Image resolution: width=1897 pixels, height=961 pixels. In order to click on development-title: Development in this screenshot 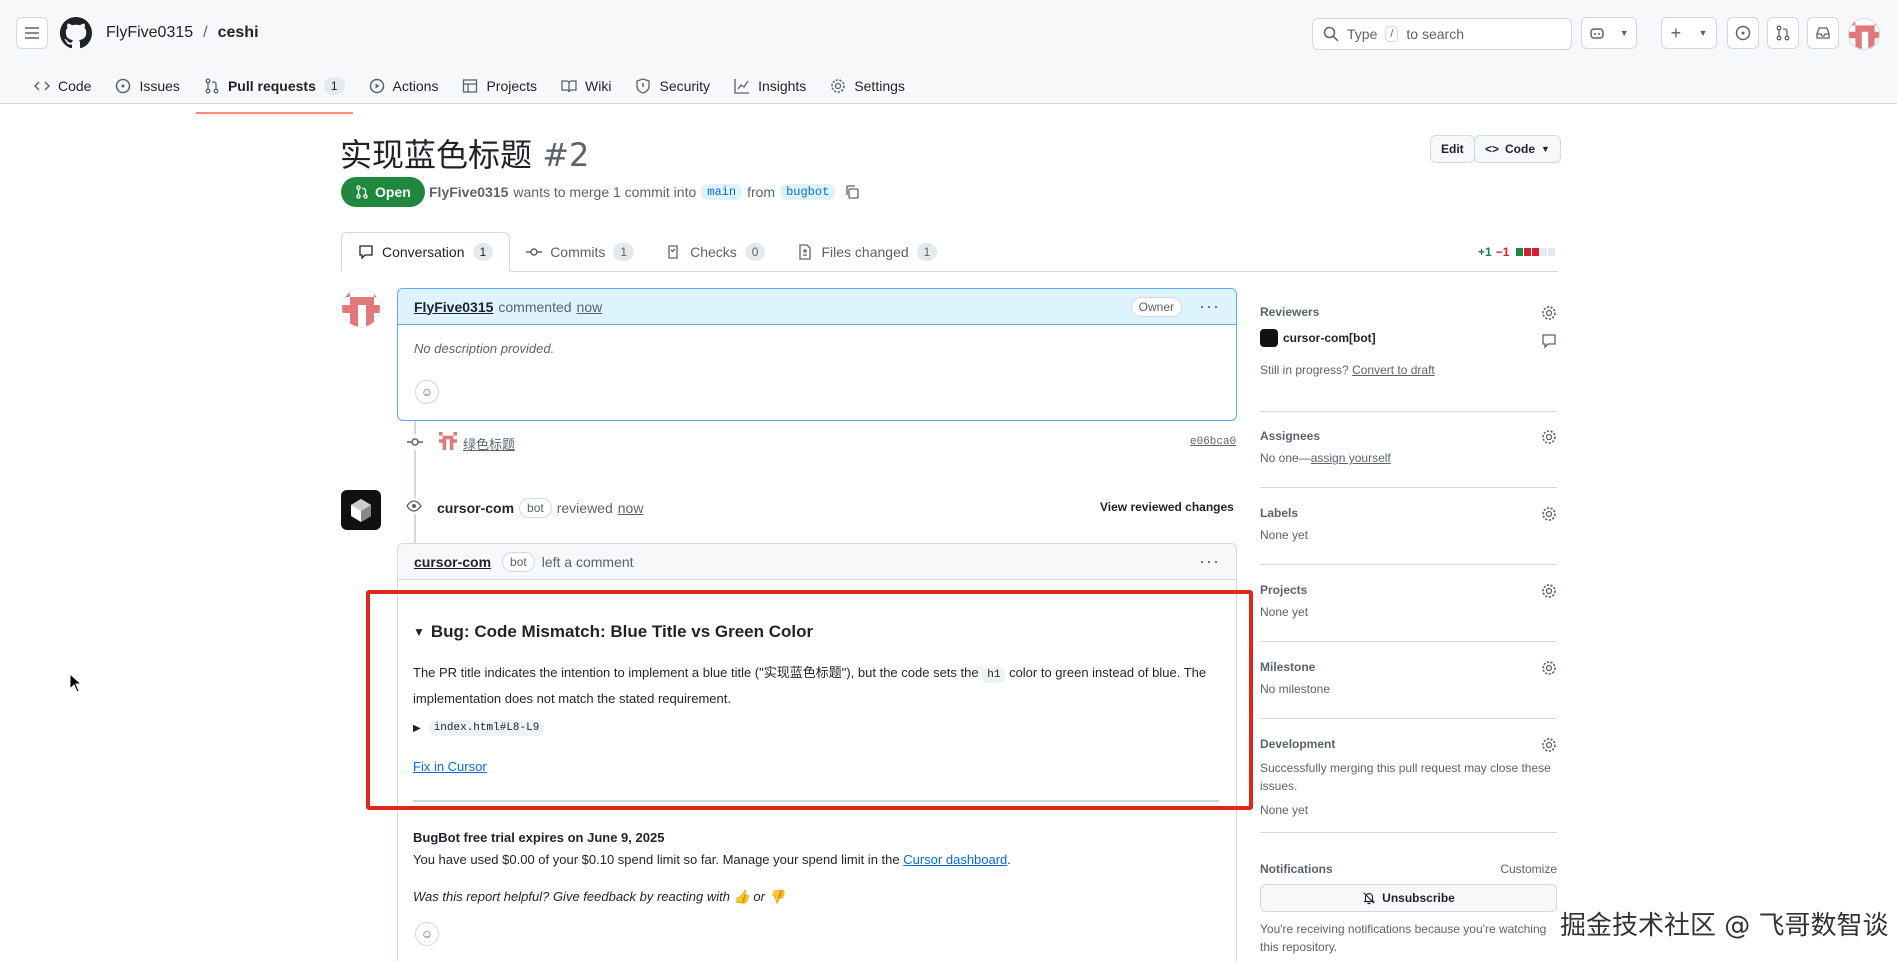, I will do `click(1408, 744)`.